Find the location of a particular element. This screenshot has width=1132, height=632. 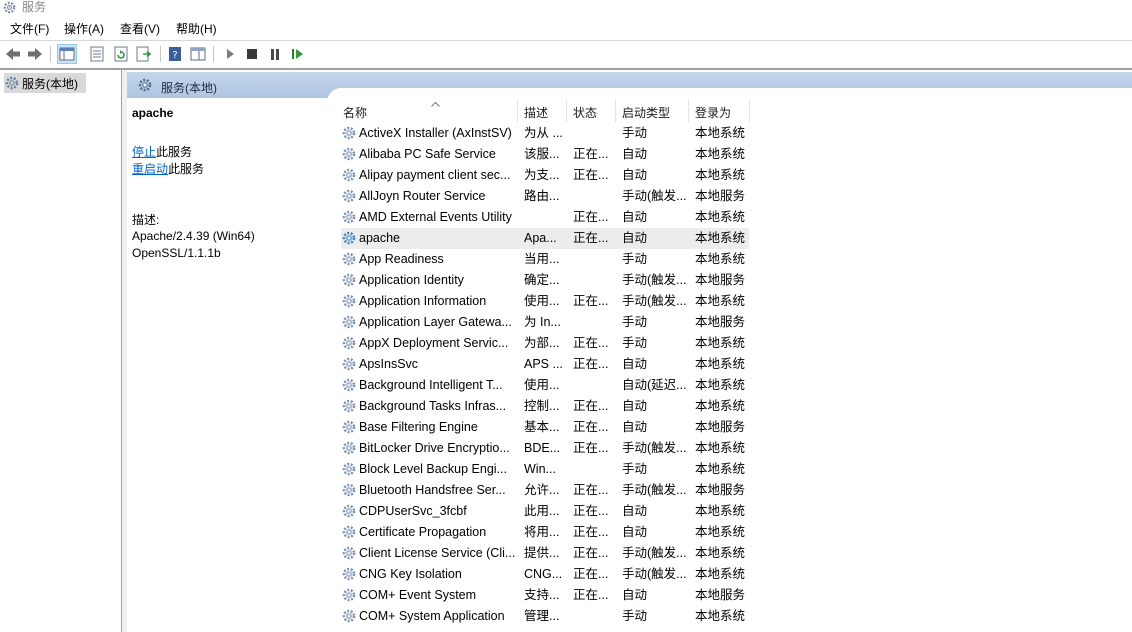

column-header-log-on-as: 登录为 is located at coordinates (719, 110).